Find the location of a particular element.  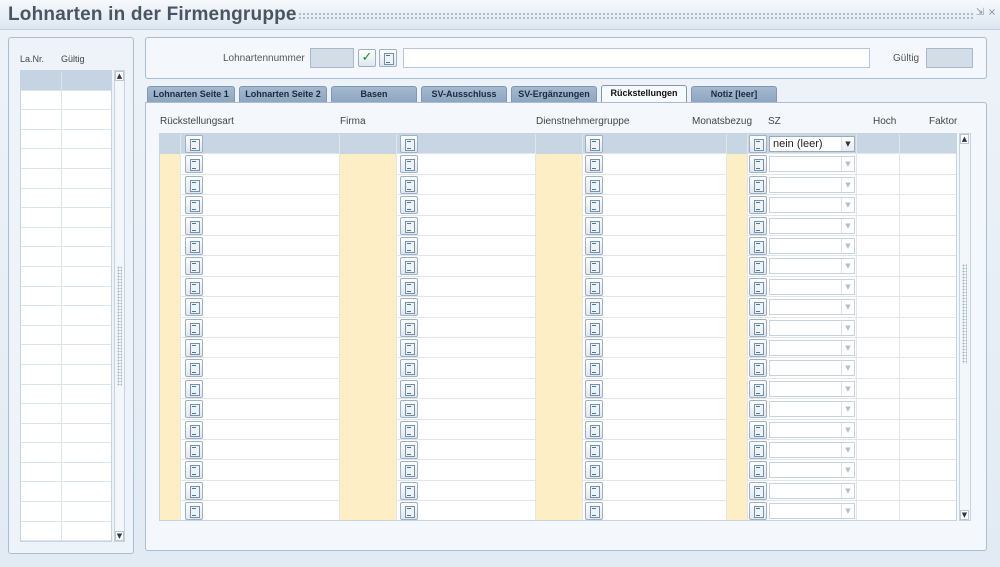

minimize-icon: ⇲ is located at coordinates (980, 13).